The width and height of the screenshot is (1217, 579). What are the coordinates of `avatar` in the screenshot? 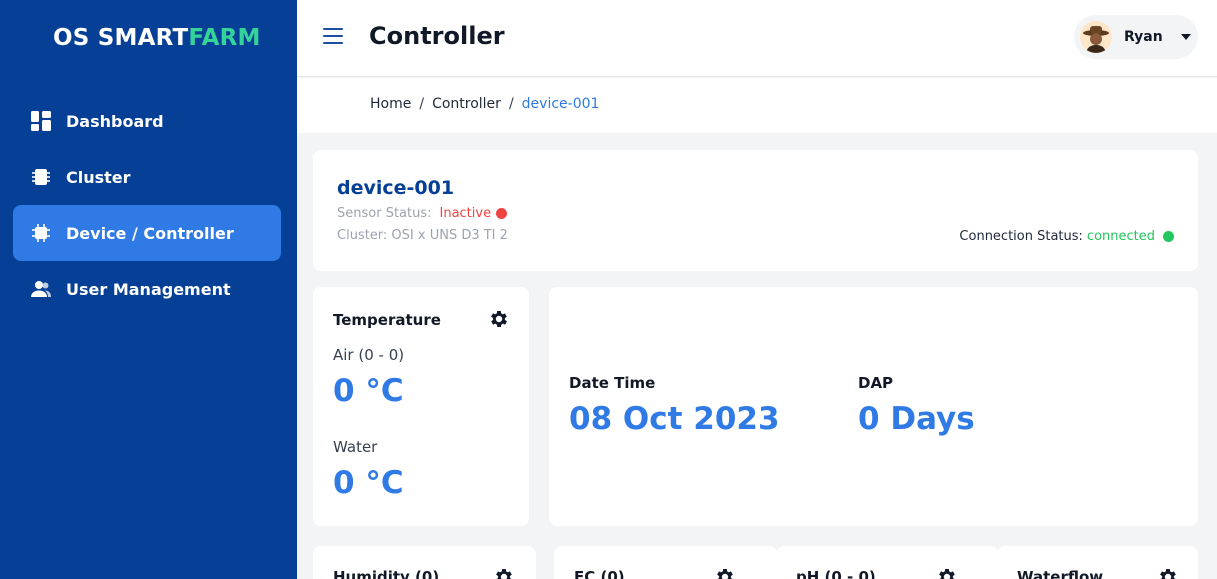 It's located at (1096, 37).